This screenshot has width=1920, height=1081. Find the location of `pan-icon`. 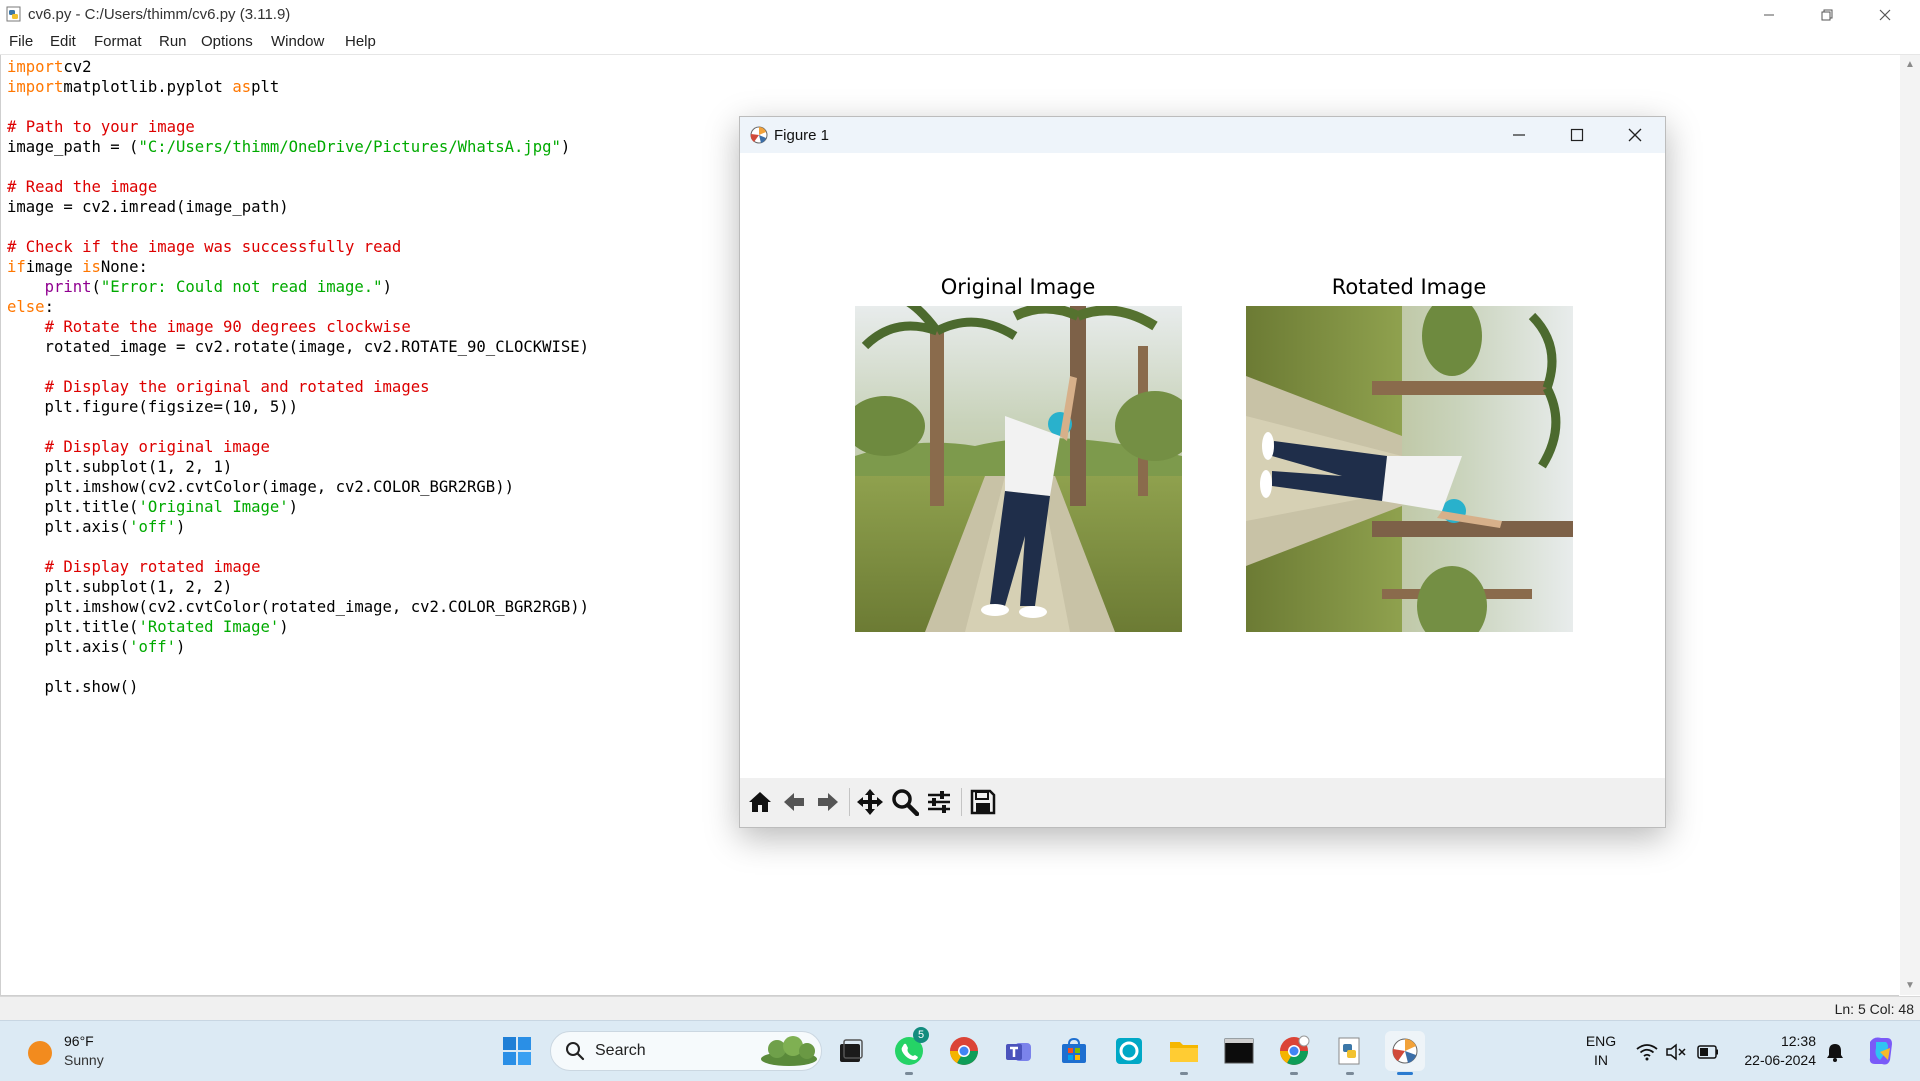

pan-icon is located at coordinates (870, 802).